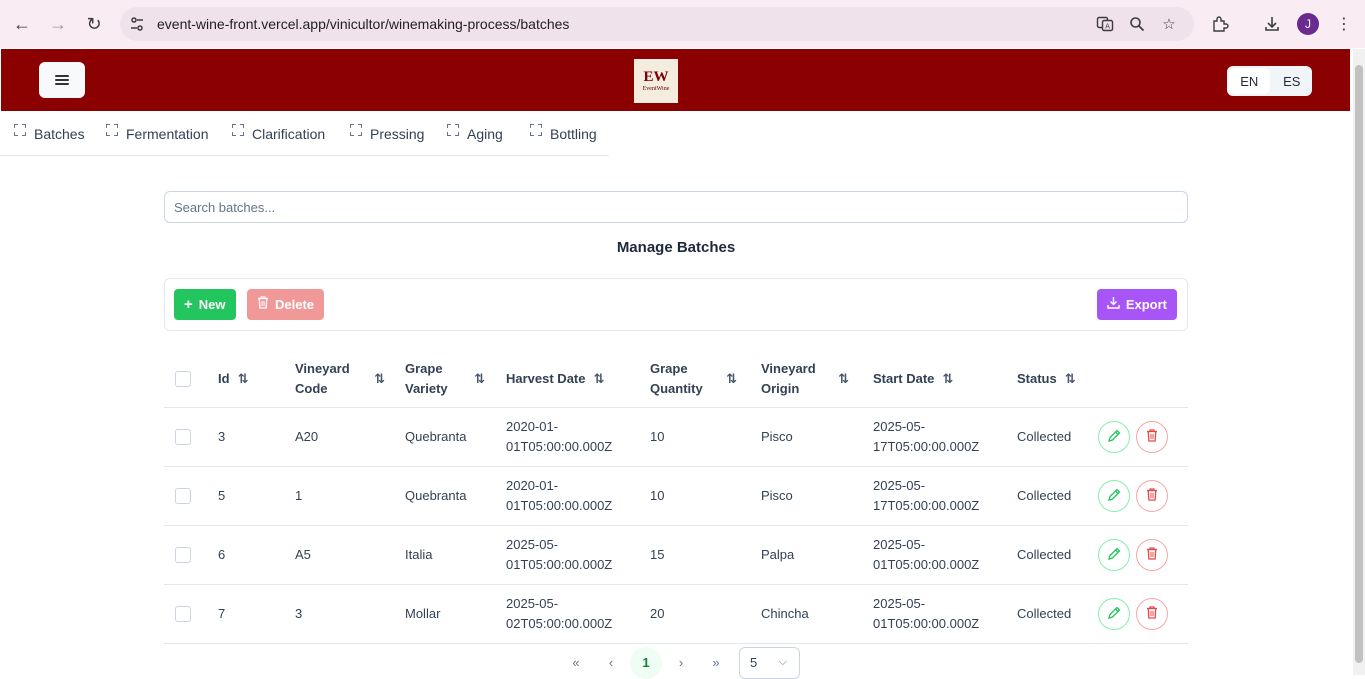  What do you see at coordinates (576, 379) in the screenshot?
I see `column-header-harvest-date: Harvest Date ⇅` at bounding box center [576, 379].